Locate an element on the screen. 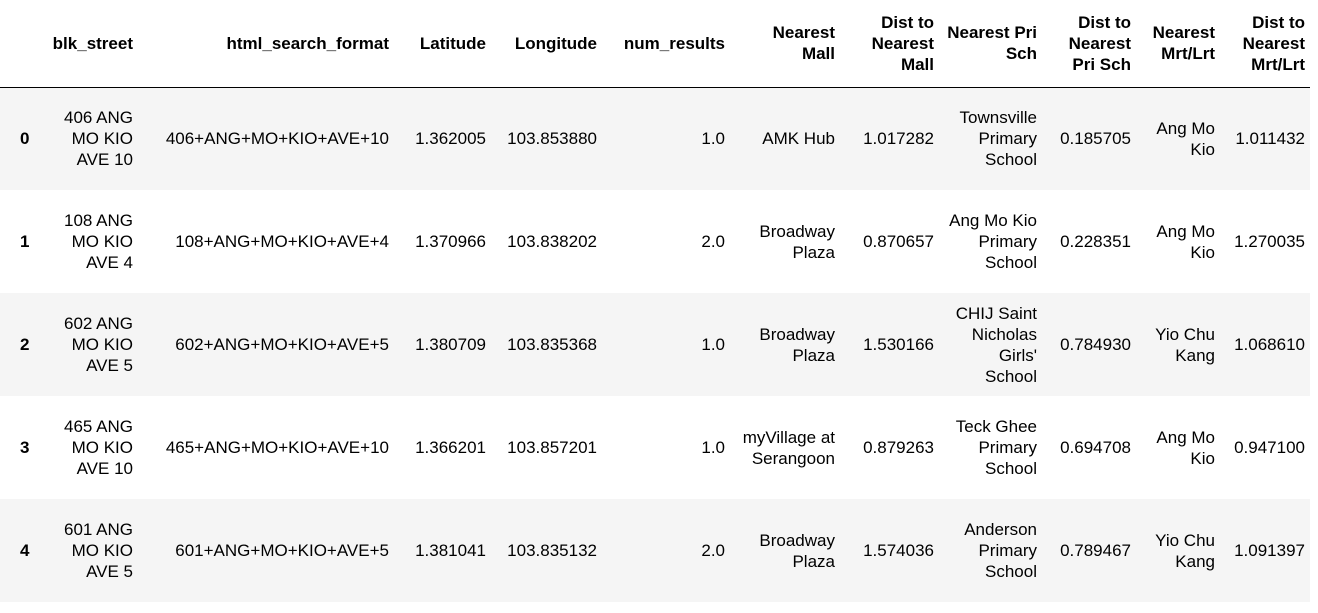 The image size is (1318, 613). column-header-nearest-mall: Nearest Mall is located at coordinates (785, 44).